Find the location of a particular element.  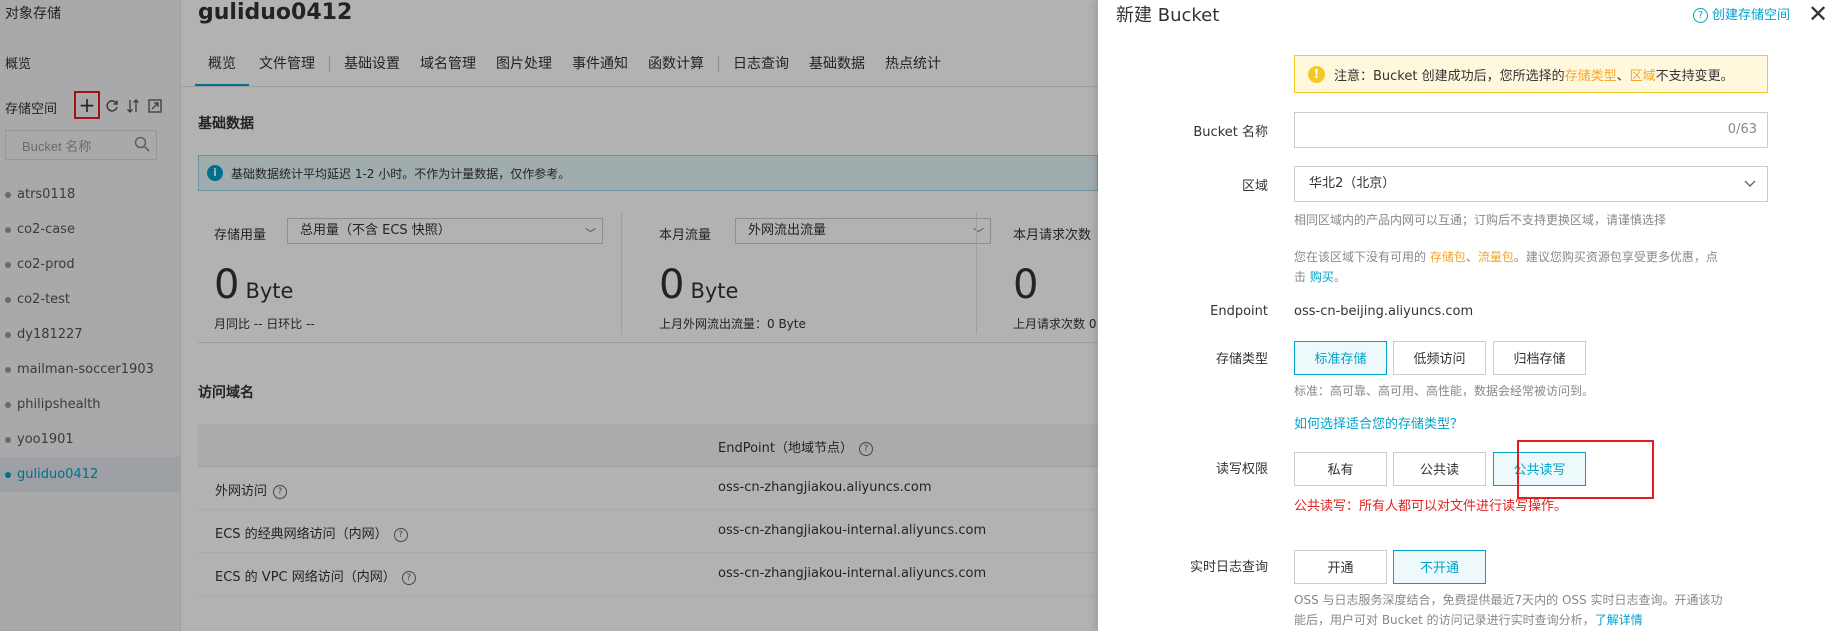

region-label: 区域 is located at coordinates (1254, 186).